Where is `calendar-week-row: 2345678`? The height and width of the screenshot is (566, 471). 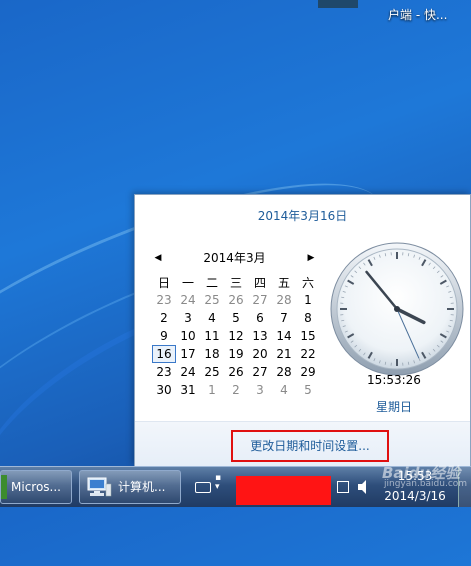
calendar-week-row: 2345678 is located at coordinates (236, 318).